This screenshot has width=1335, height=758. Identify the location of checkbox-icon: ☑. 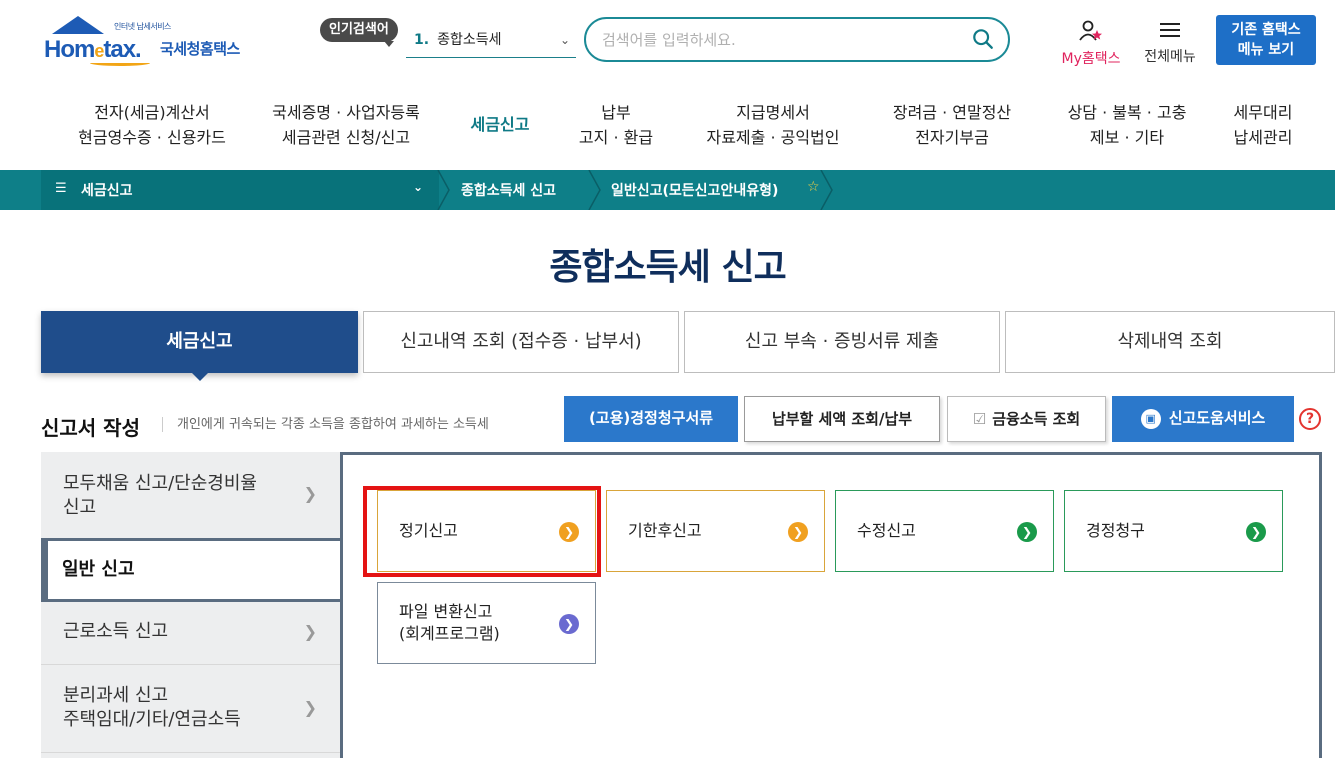
(979, 419).